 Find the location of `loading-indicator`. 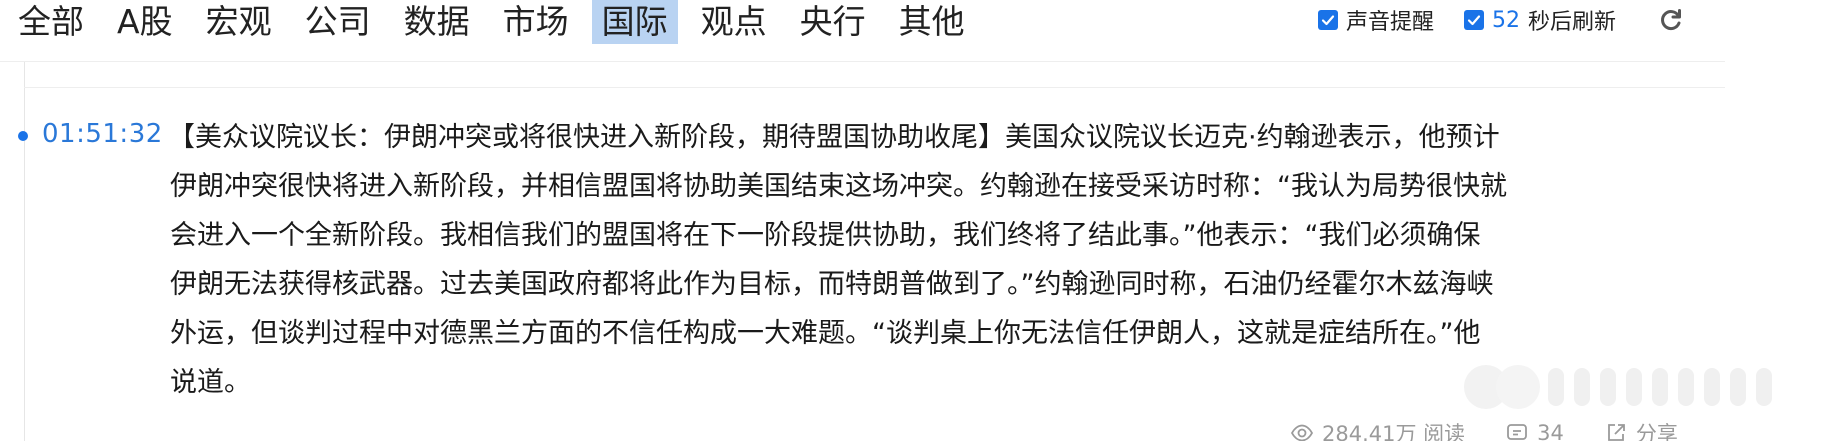

loading-indicator is located at coordinates (1618, 387).